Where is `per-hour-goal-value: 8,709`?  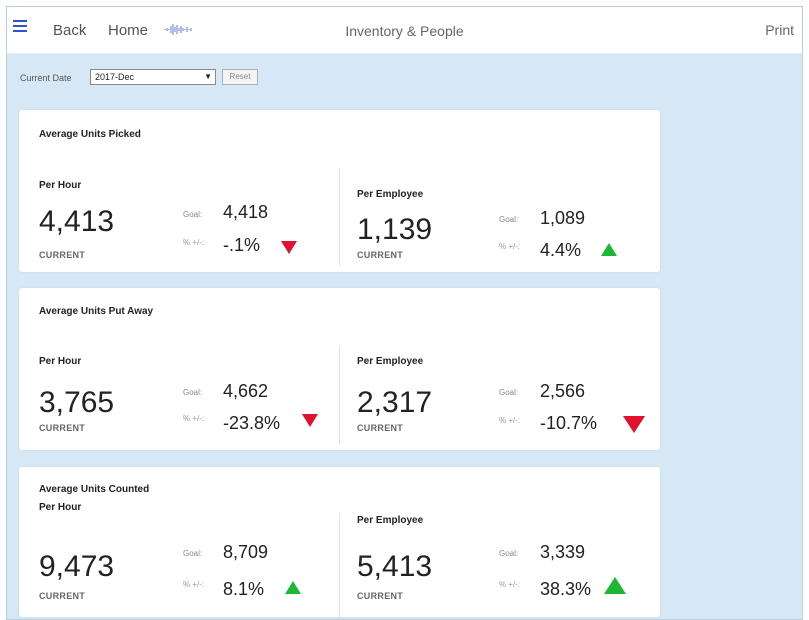 per-hour-goal-value: 8,709 is located at coordinates (246, 552).